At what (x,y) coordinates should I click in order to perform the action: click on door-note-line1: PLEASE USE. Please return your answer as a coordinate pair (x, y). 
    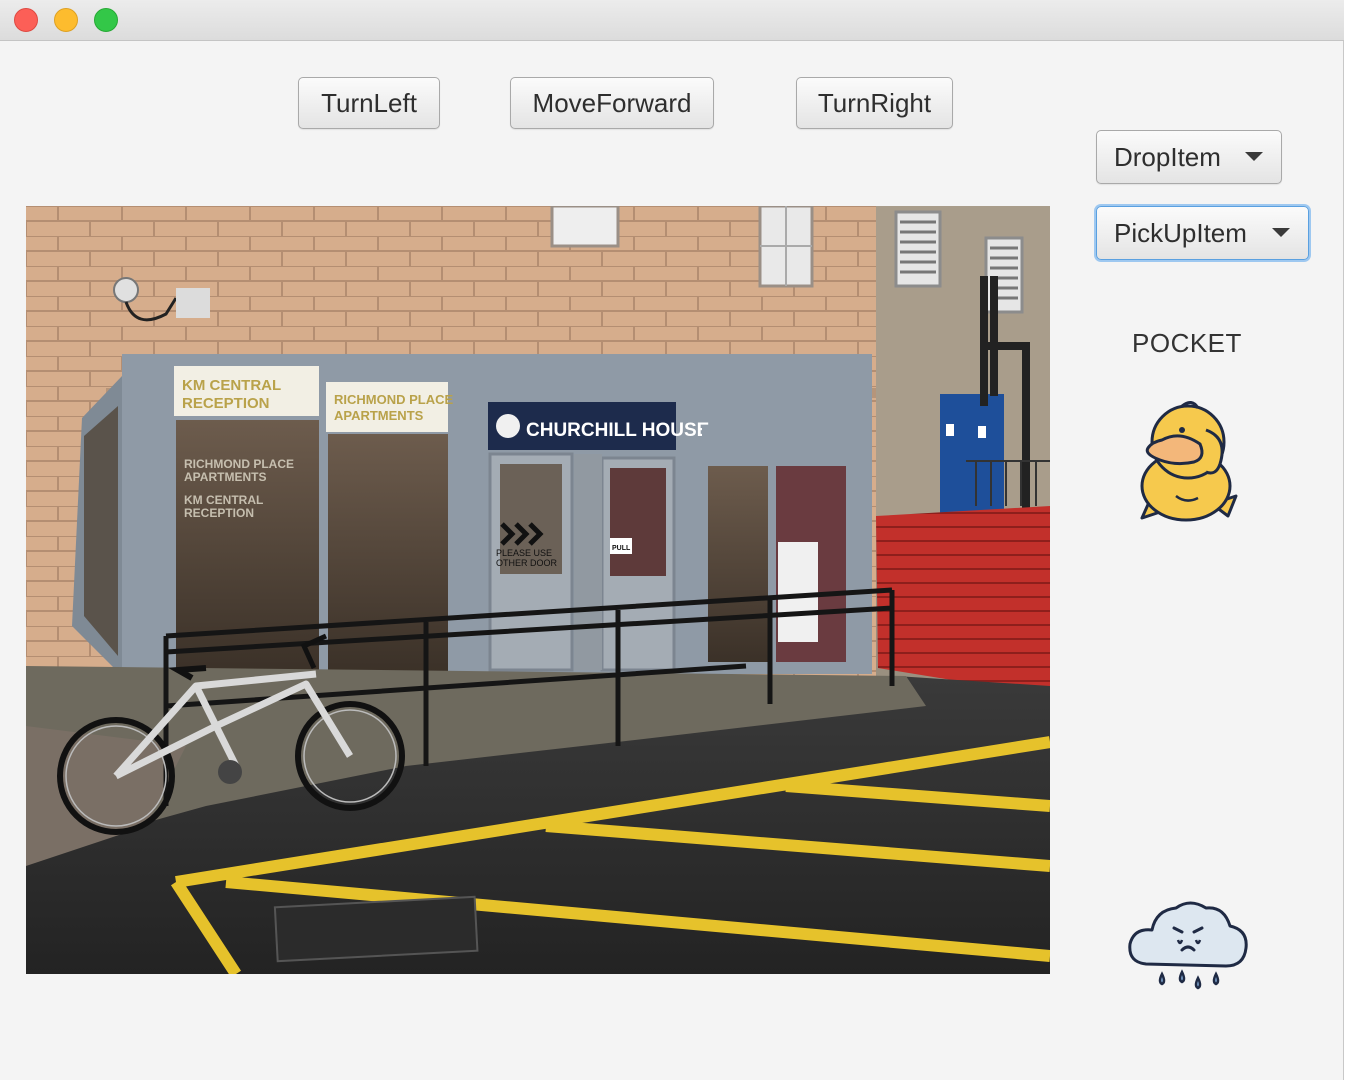
    Looking at the image, I should click on (524, 553).